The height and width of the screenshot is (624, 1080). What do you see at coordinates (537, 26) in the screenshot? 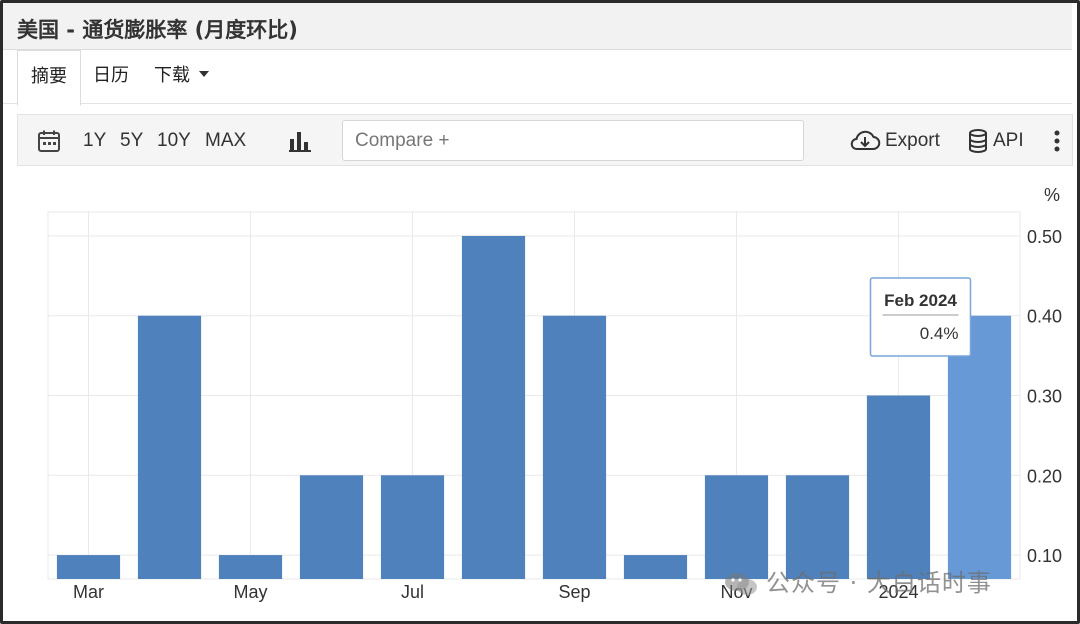
I see `title-bar: 美国 - 通货膨胀率 (月度环比)` at bounding box center [537, 26].